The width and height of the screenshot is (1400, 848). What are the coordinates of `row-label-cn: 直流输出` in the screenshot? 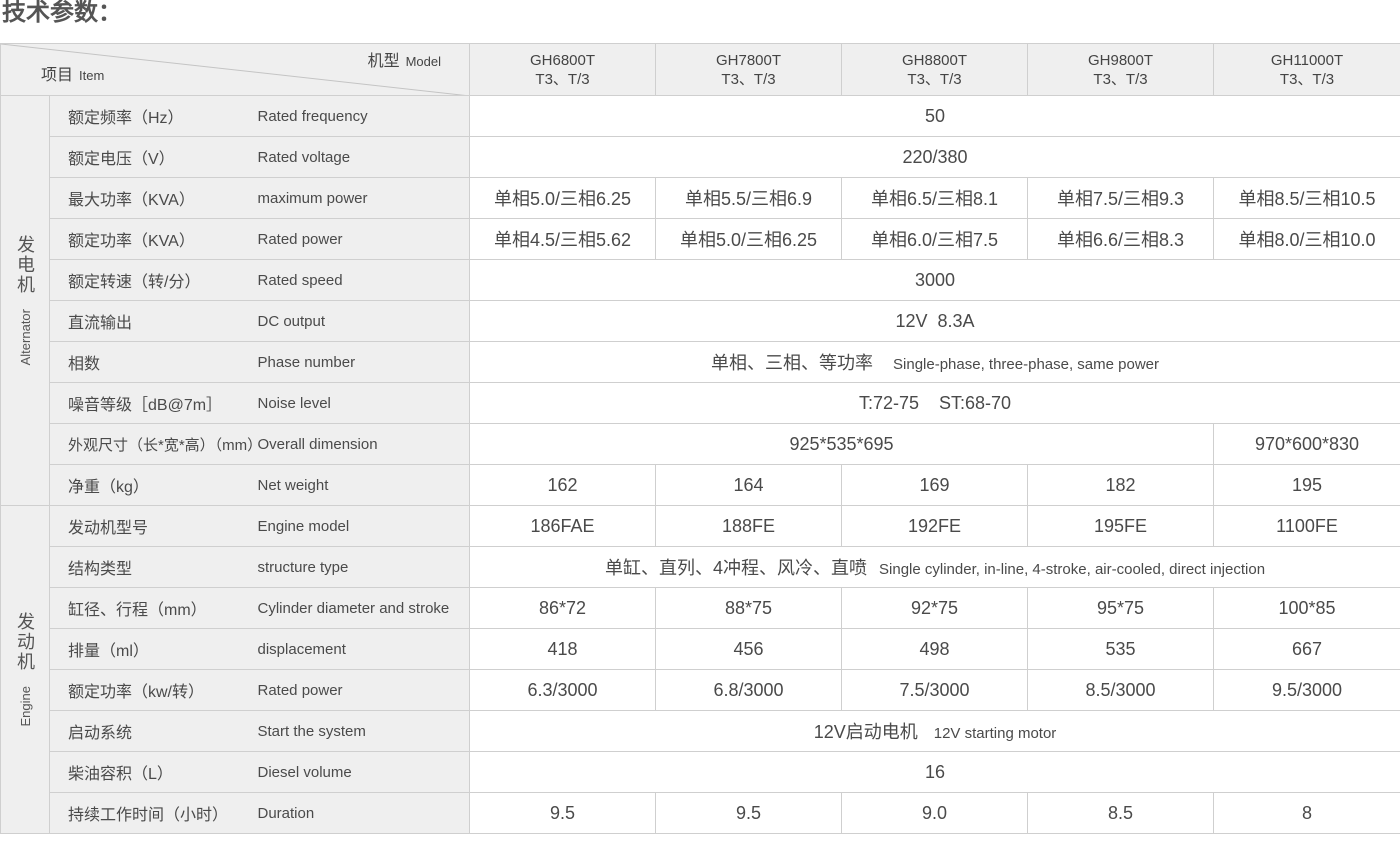 It's located at (152, 321).